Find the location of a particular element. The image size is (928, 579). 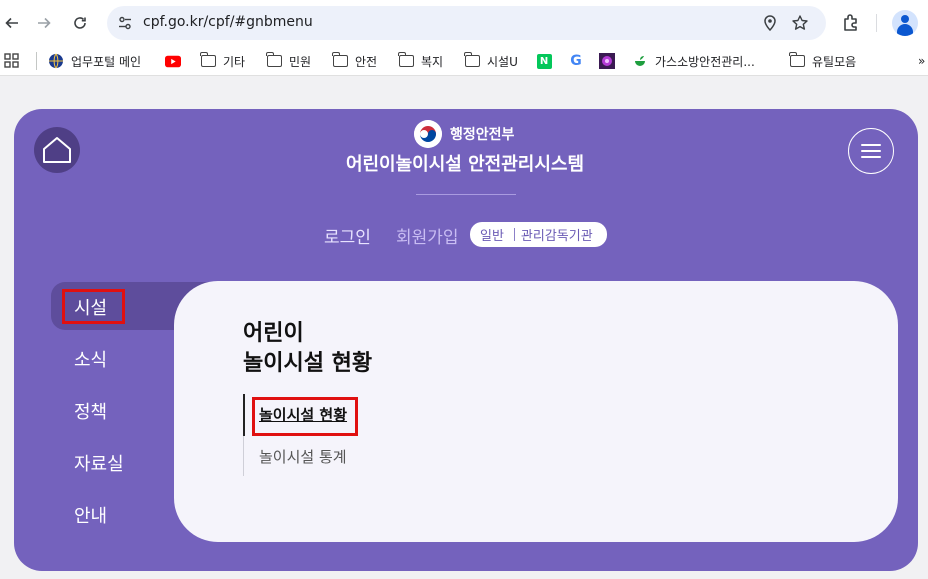

submenu-title-line2: 놀이시설 현황 is located at coordinates (308, 363).